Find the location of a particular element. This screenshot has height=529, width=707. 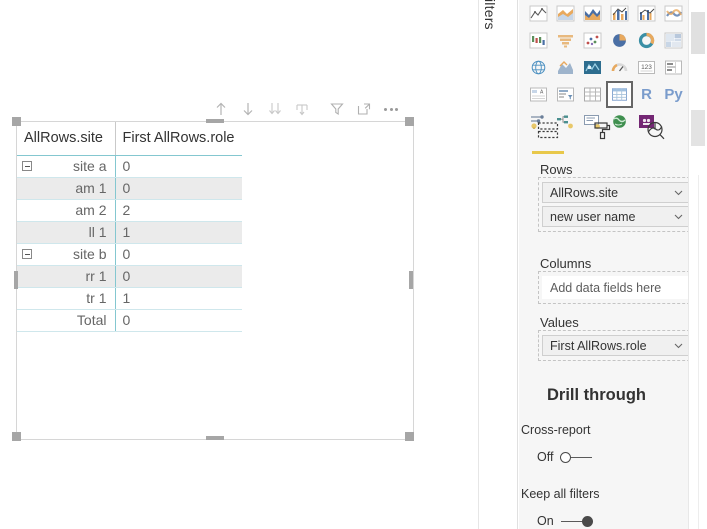

row-header-cell: am 2 is located at coordinates (66, 210).